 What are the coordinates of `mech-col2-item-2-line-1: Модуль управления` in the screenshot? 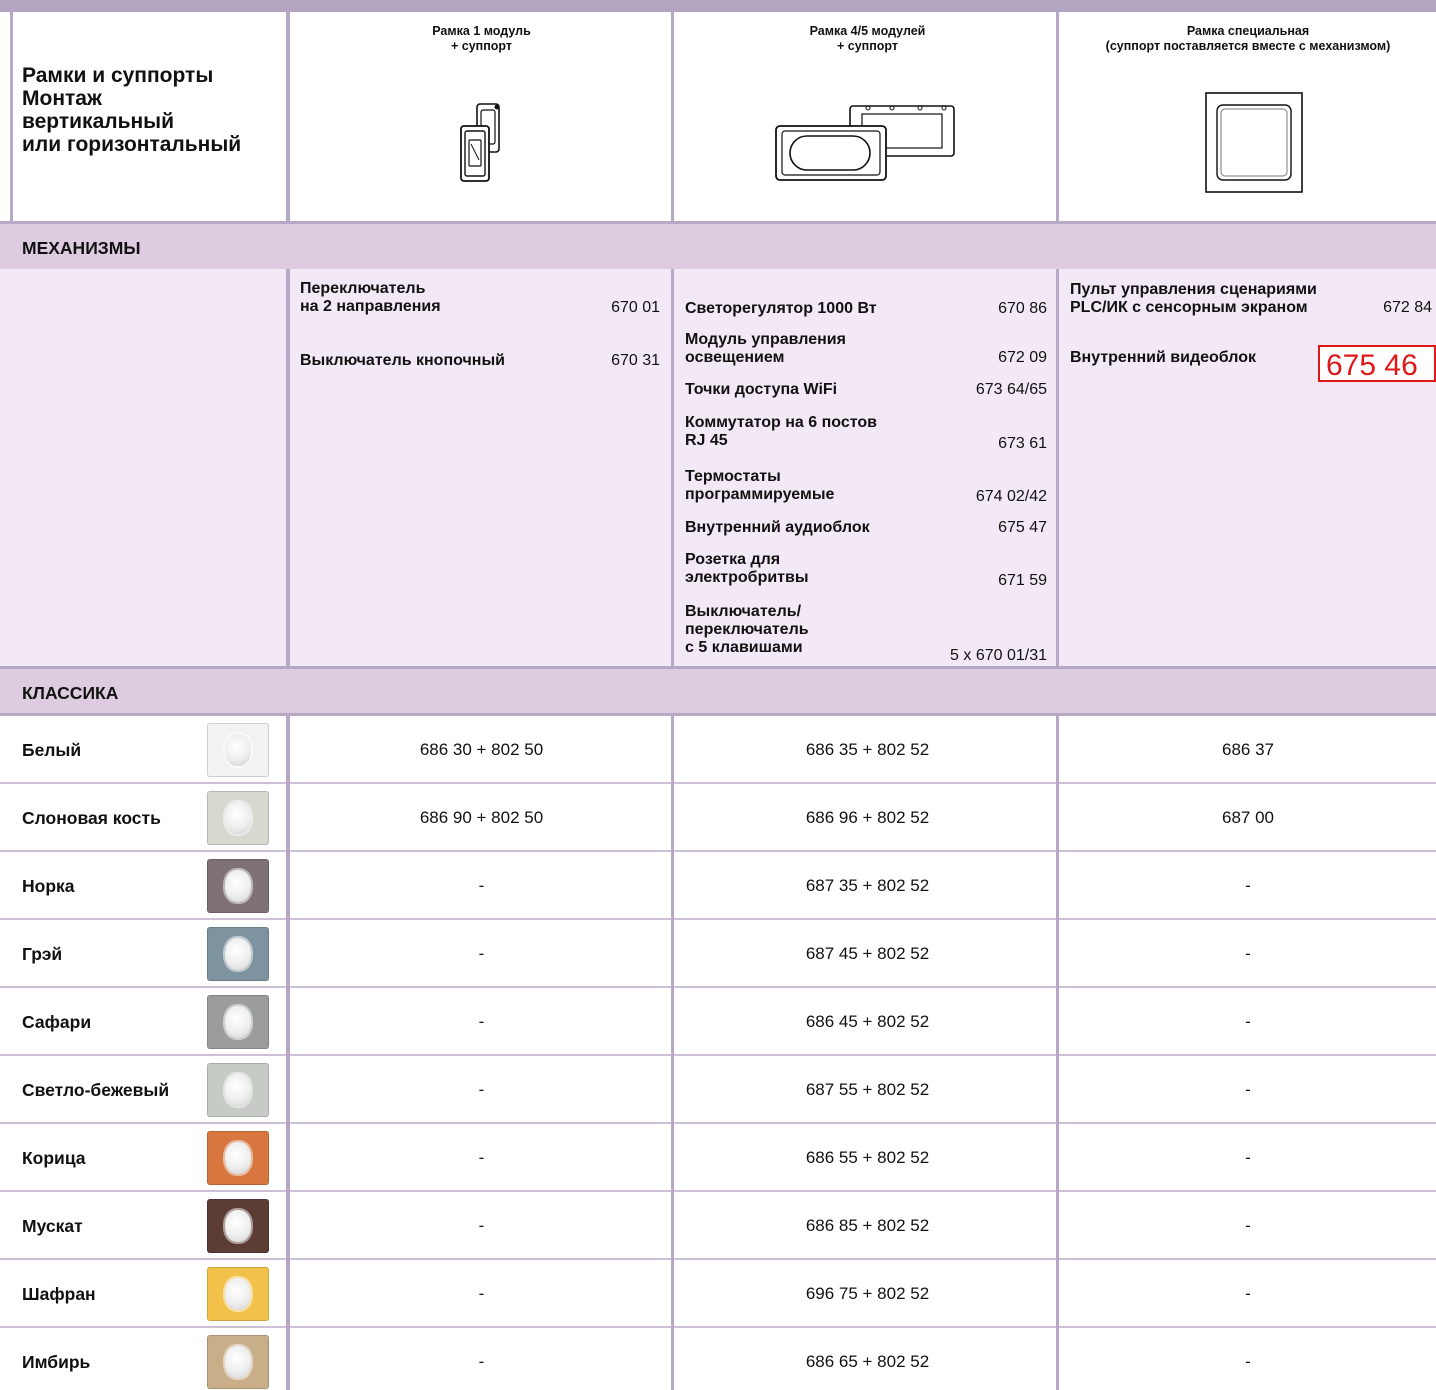 It's located at (765, 339).